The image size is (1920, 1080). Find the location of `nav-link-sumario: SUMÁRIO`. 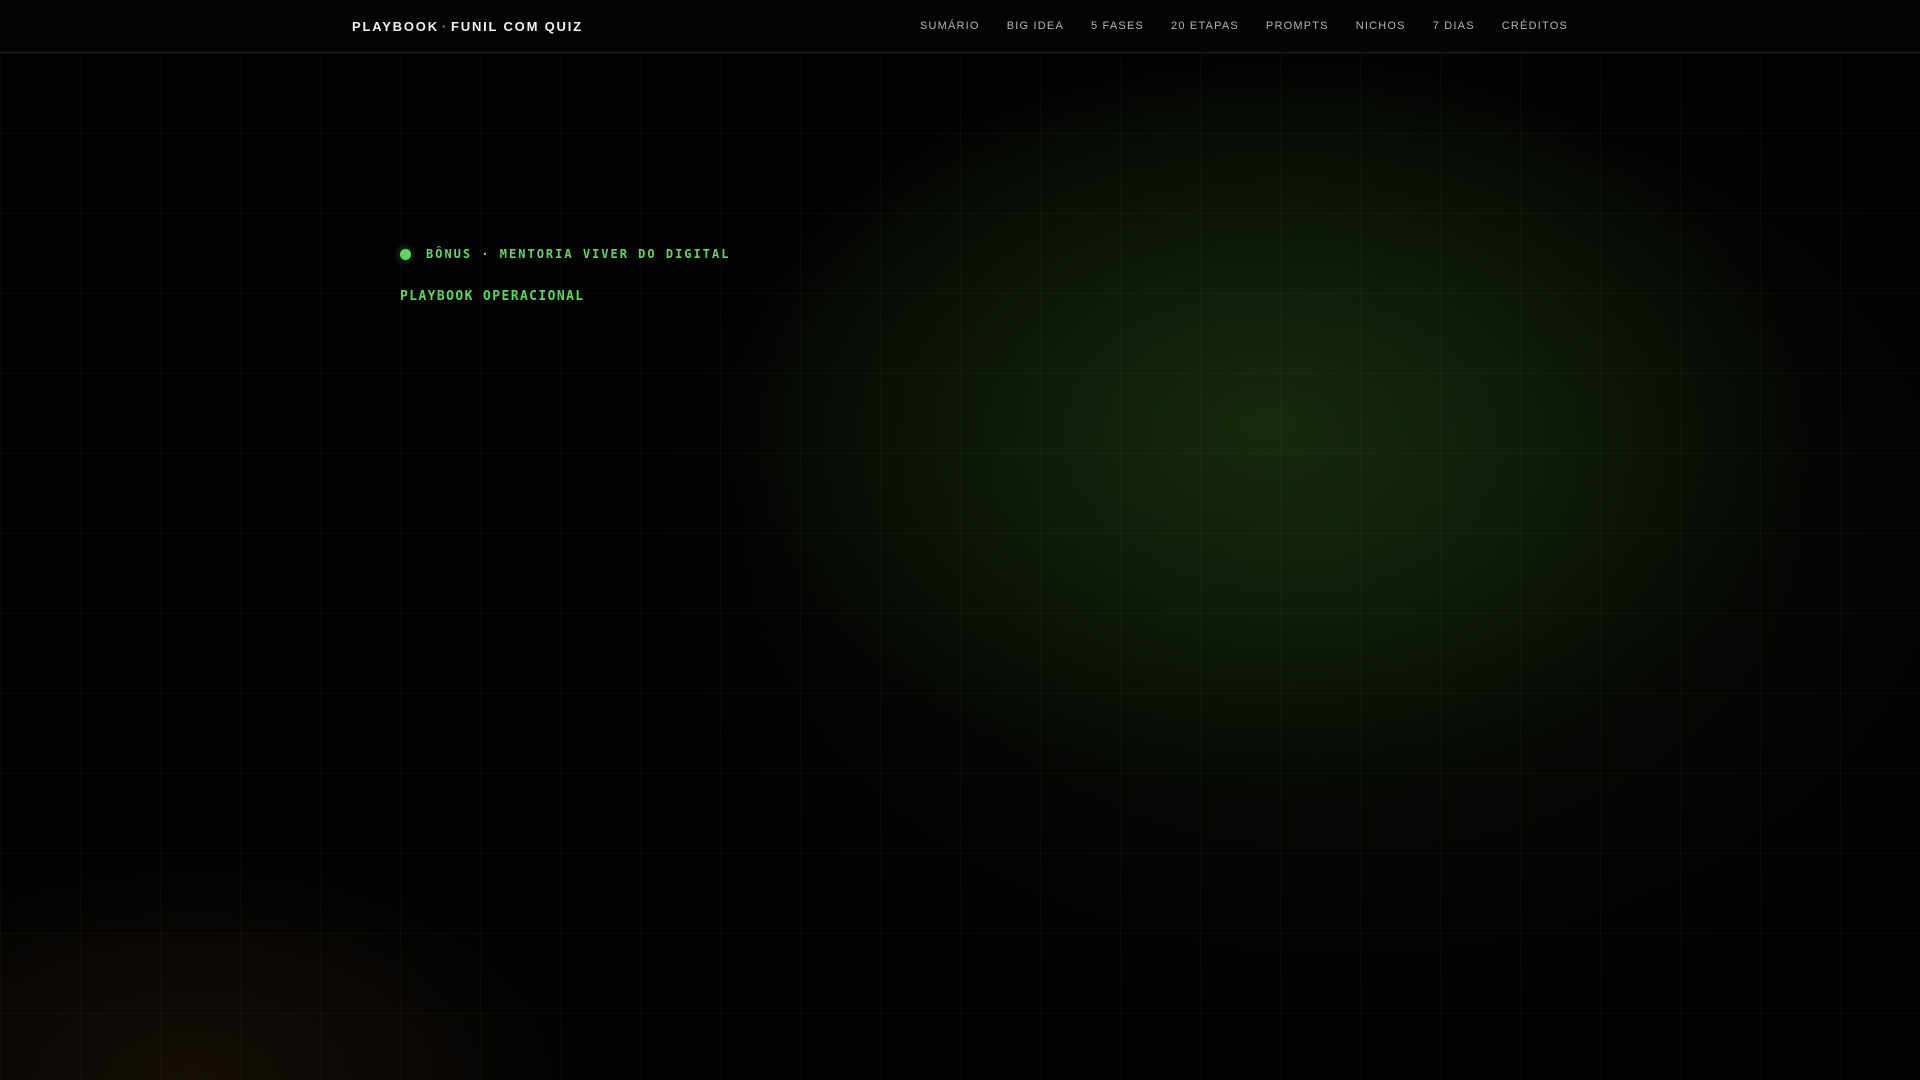

nav-link-sumario: SUMÁRIO is located at coordinates (950, 26).